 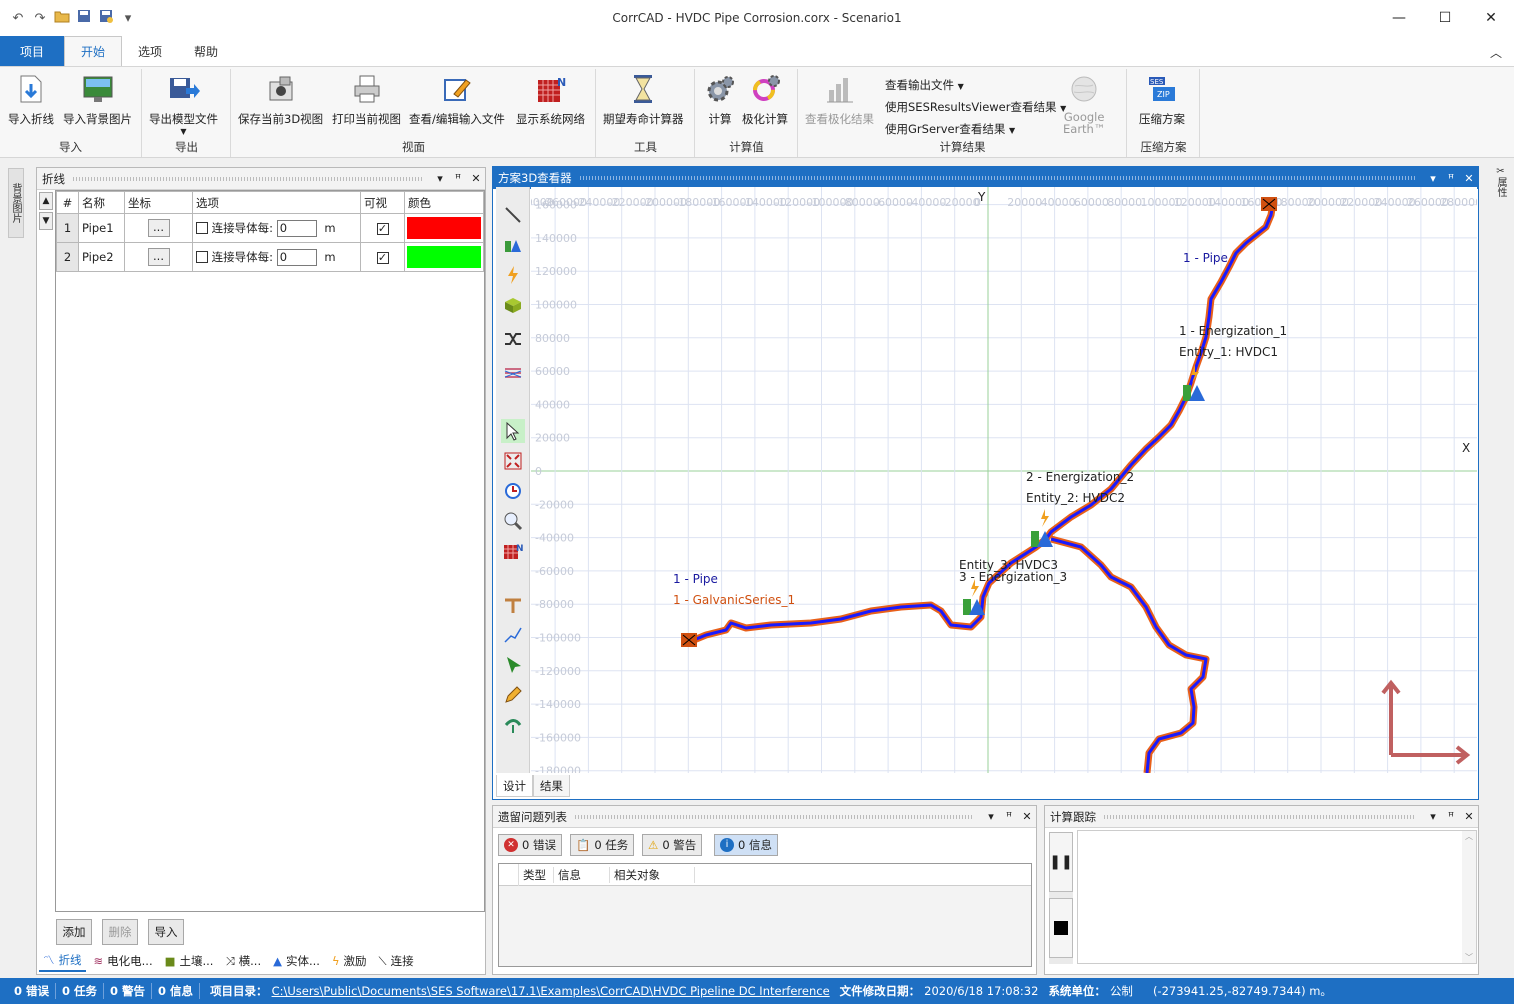 What do you see at coordinates (513, 605) in the screenshot?
I see `t-junction-icon` at bounding box center [513, 605].